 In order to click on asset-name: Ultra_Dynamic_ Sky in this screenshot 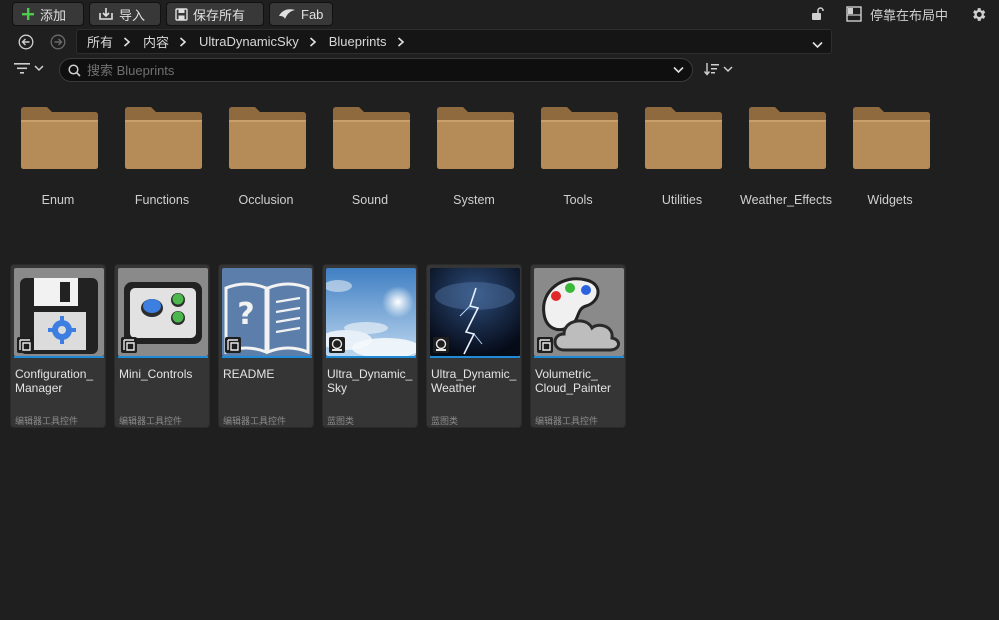, I will do `click(370, 381)`.